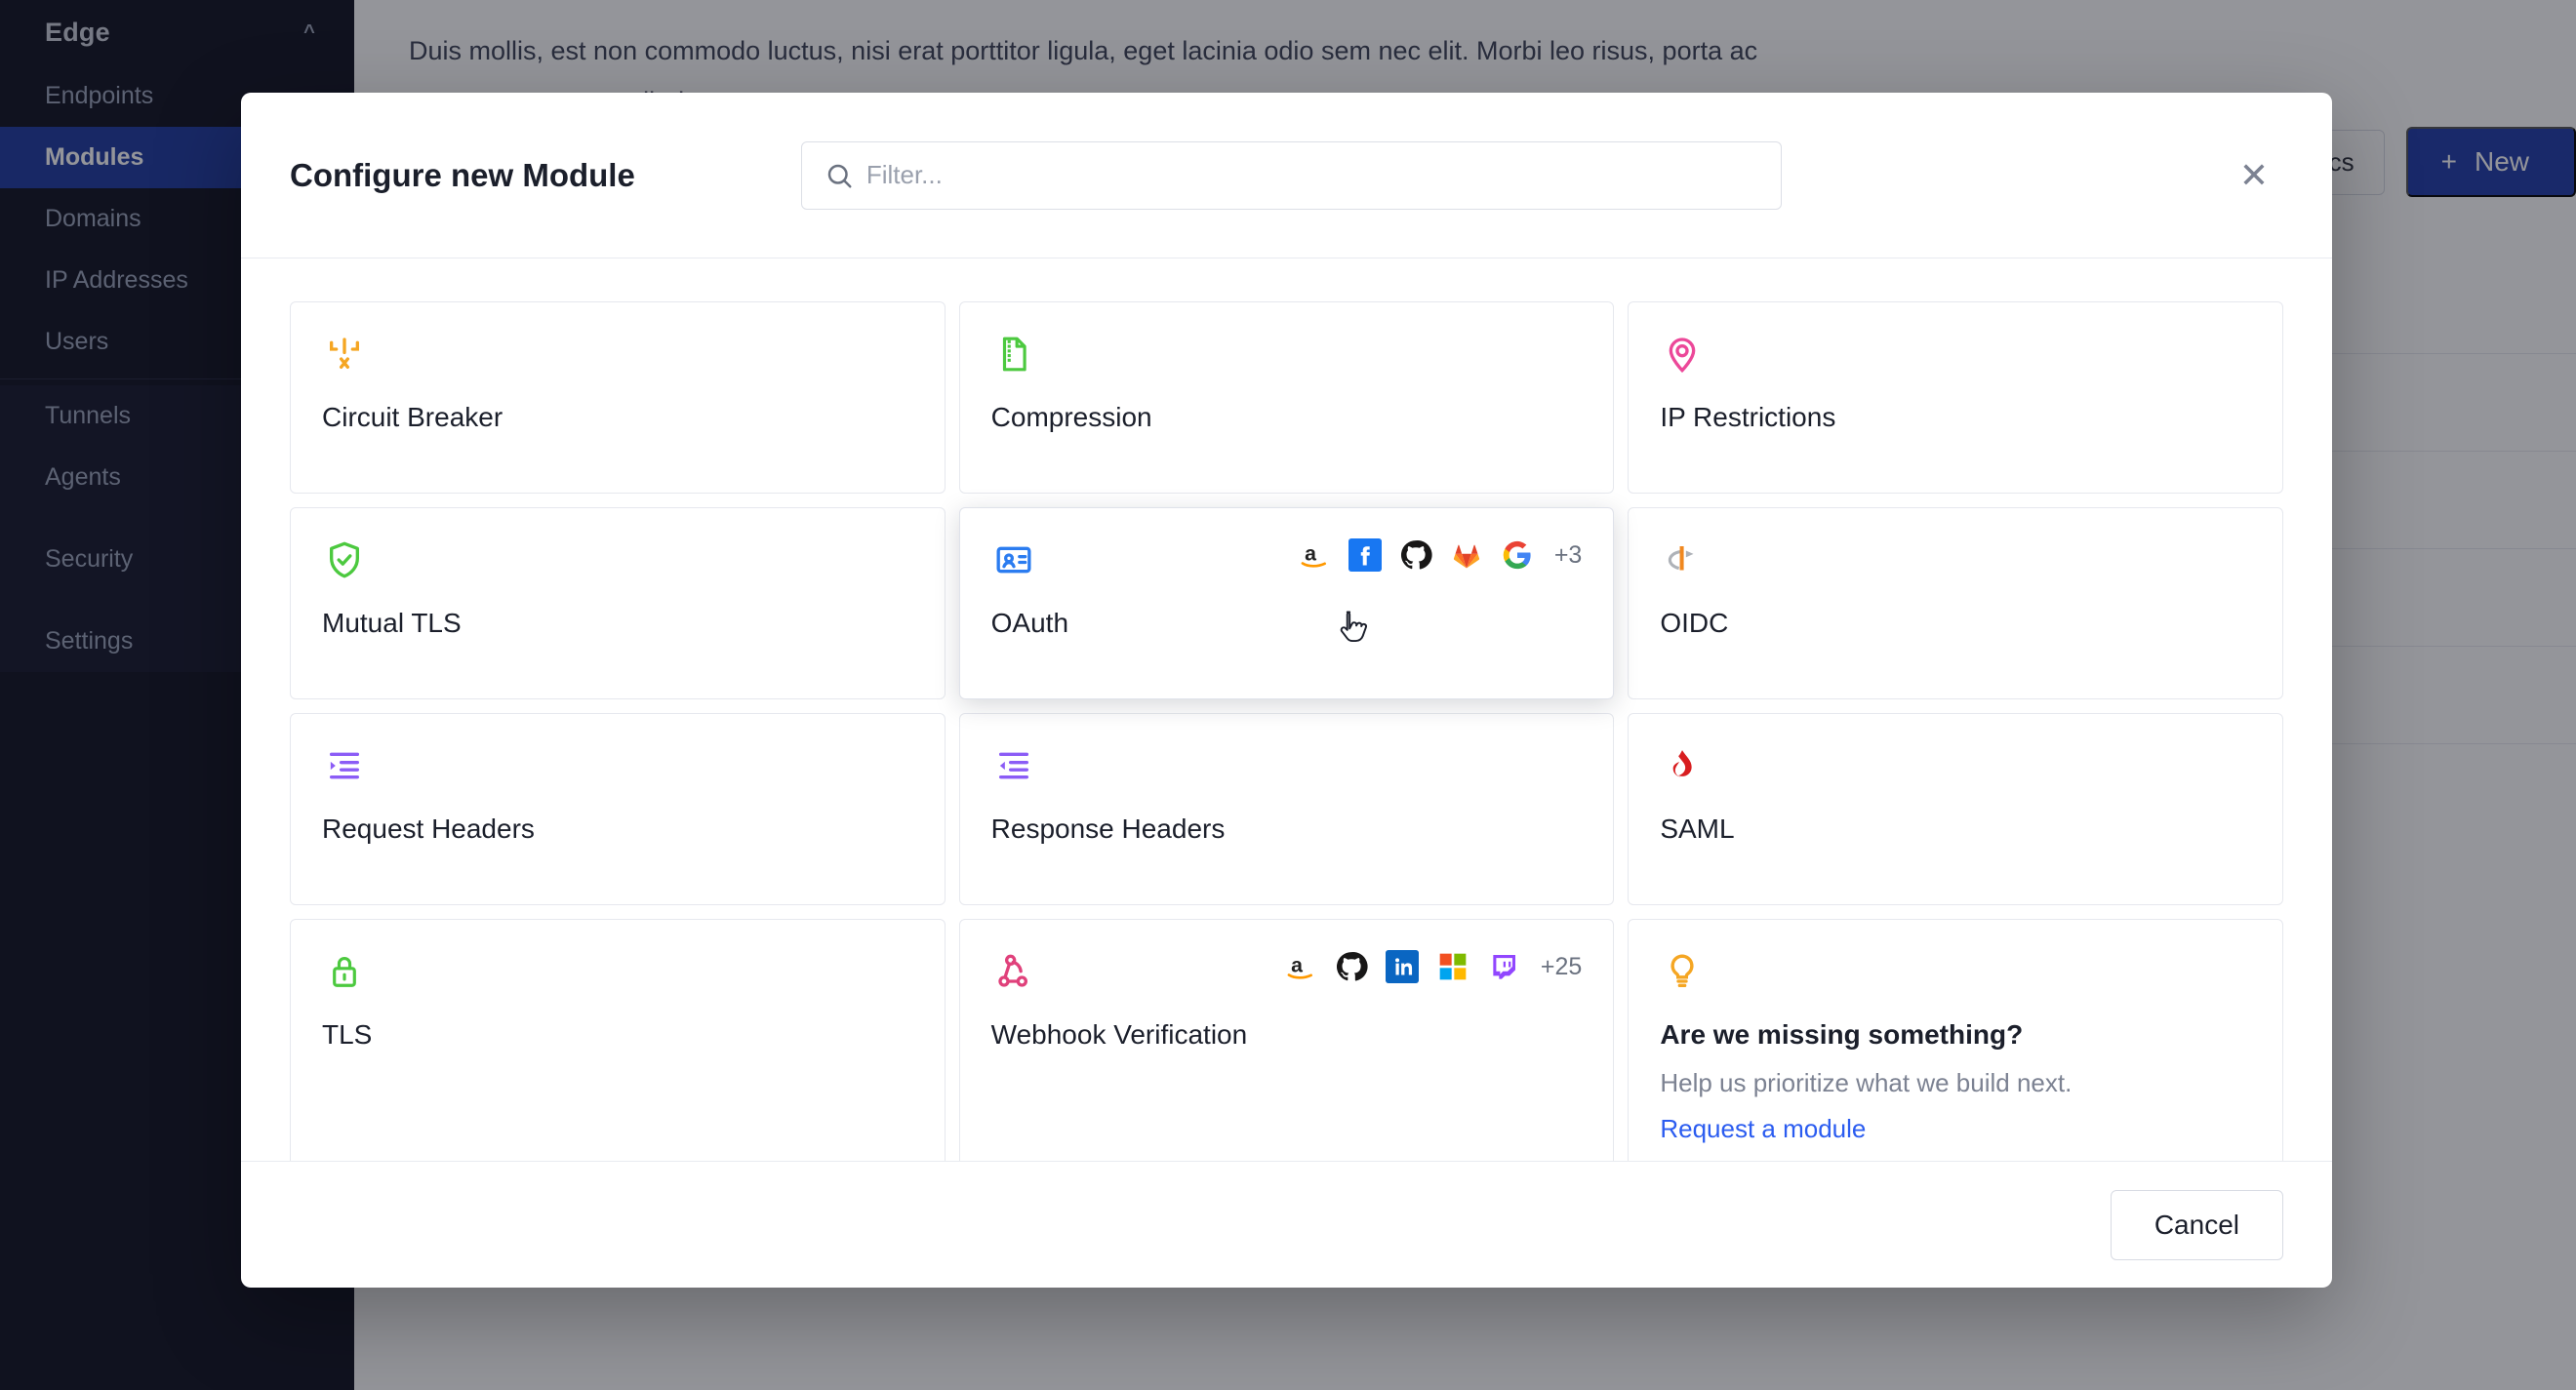 This screenshot has height=1390, width=2576. Describe the element at coordinates (1119, 1034) in the screenshot. I see `module-name: Webhook Verification` at that location.